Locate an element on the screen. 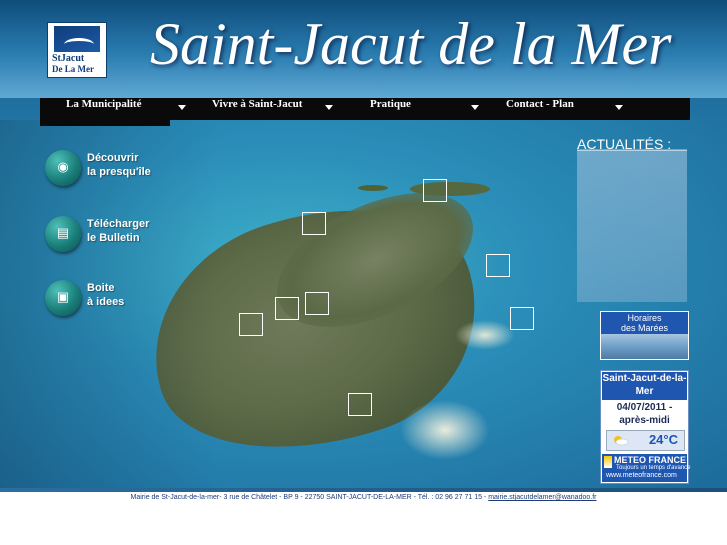 This screenshot has width=727, height=545. menu-boite-idees: ▣ Boite à idees is located at coordinates (105, 300).